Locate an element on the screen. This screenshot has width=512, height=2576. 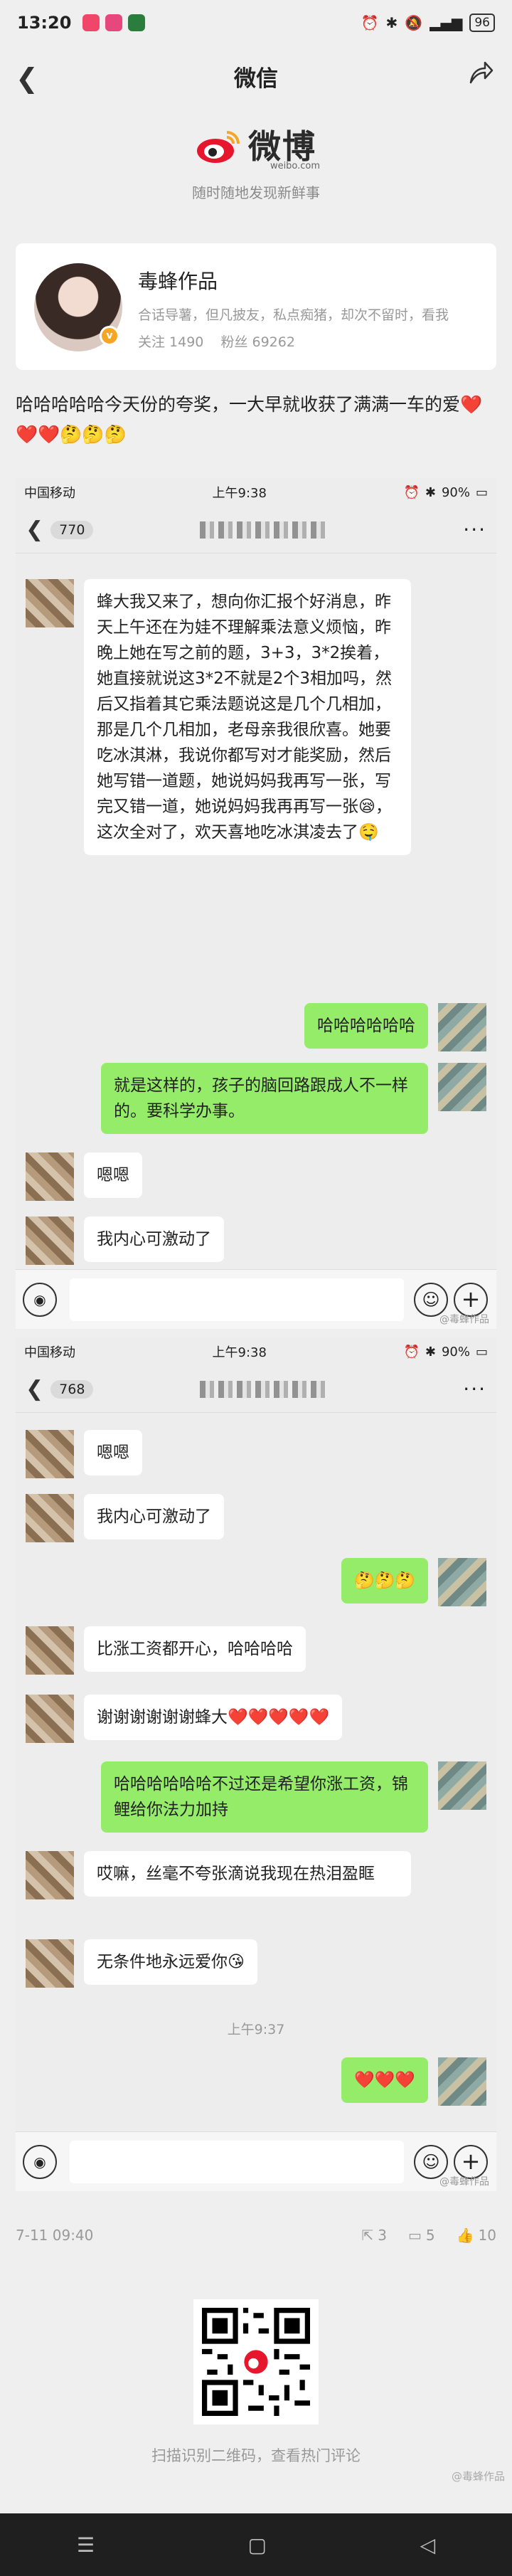
voice-icon: ◉ is located at coordinates (40, 2162).